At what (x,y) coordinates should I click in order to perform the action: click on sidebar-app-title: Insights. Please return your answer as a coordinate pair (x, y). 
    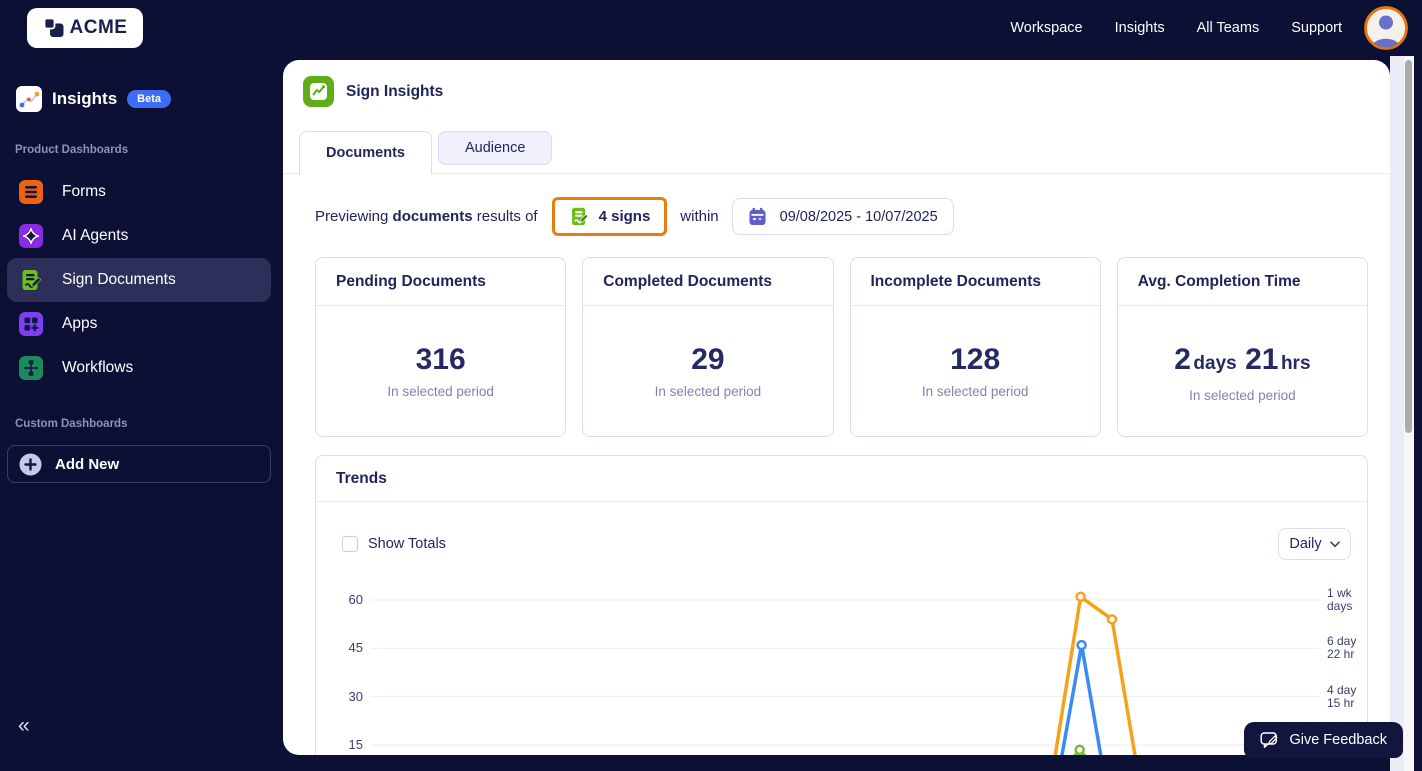
    Looking at the image, I should click on (85, 98).